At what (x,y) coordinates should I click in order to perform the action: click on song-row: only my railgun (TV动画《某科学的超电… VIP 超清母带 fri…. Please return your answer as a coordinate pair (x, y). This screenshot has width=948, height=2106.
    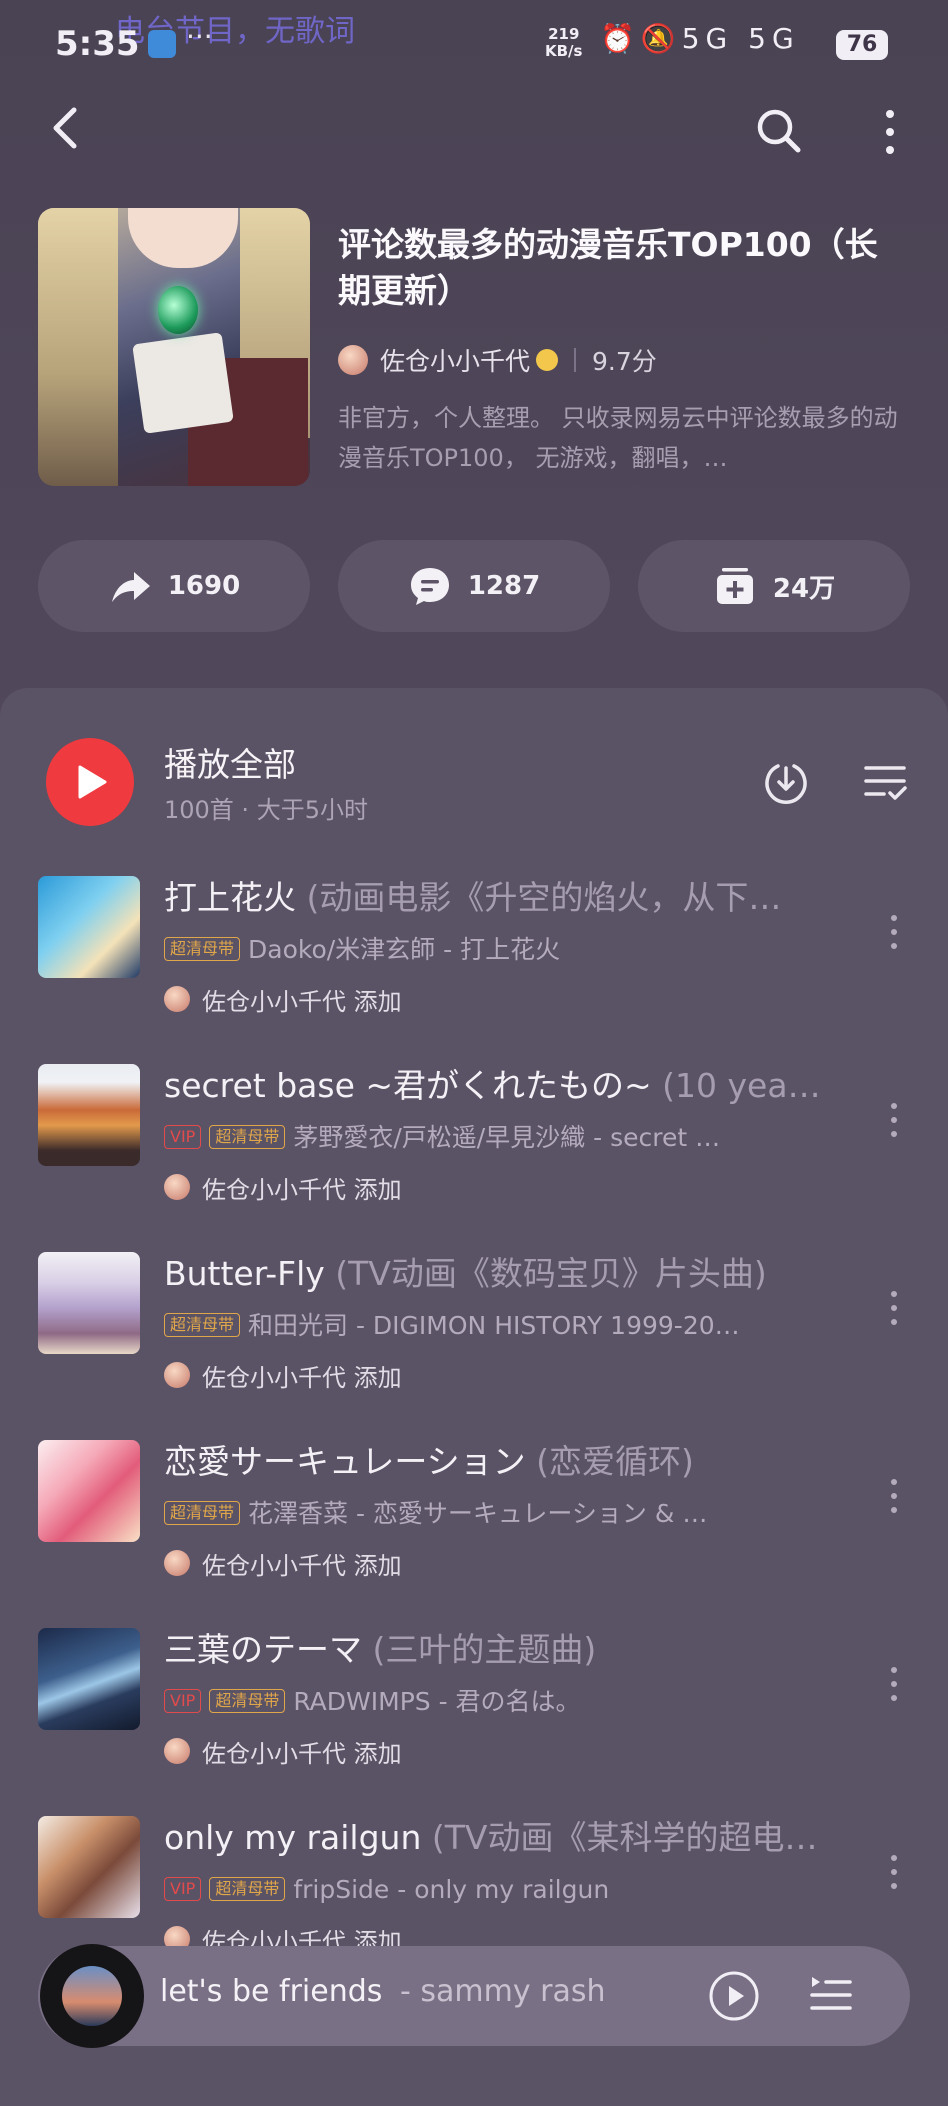
    Looking at the image, I should click on (474, 1881).